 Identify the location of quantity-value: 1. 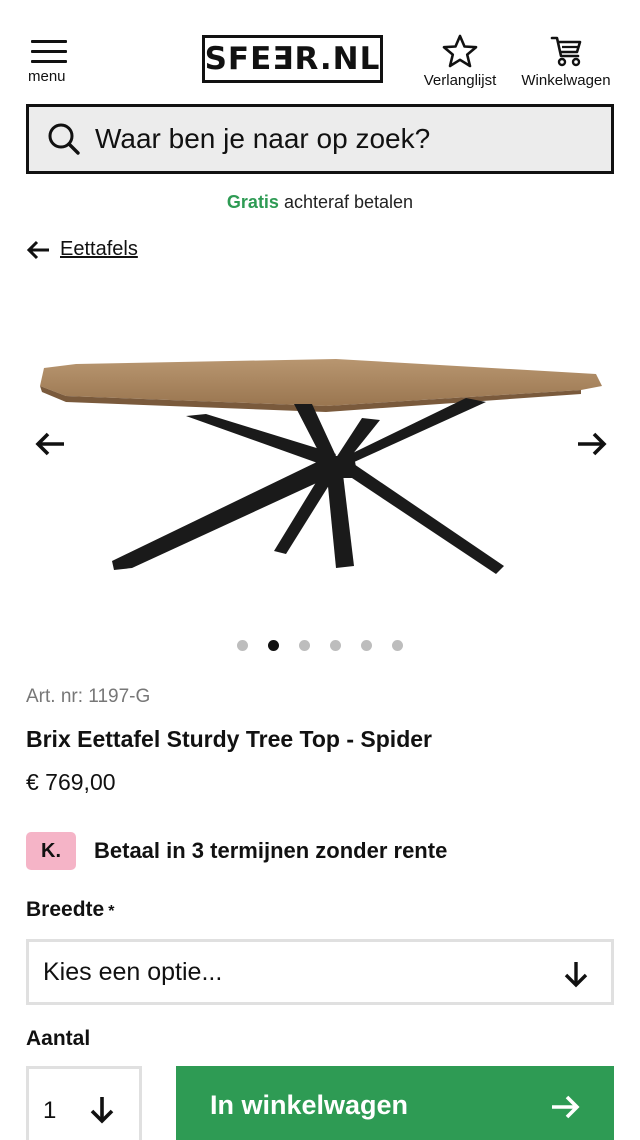
(50, 1110).